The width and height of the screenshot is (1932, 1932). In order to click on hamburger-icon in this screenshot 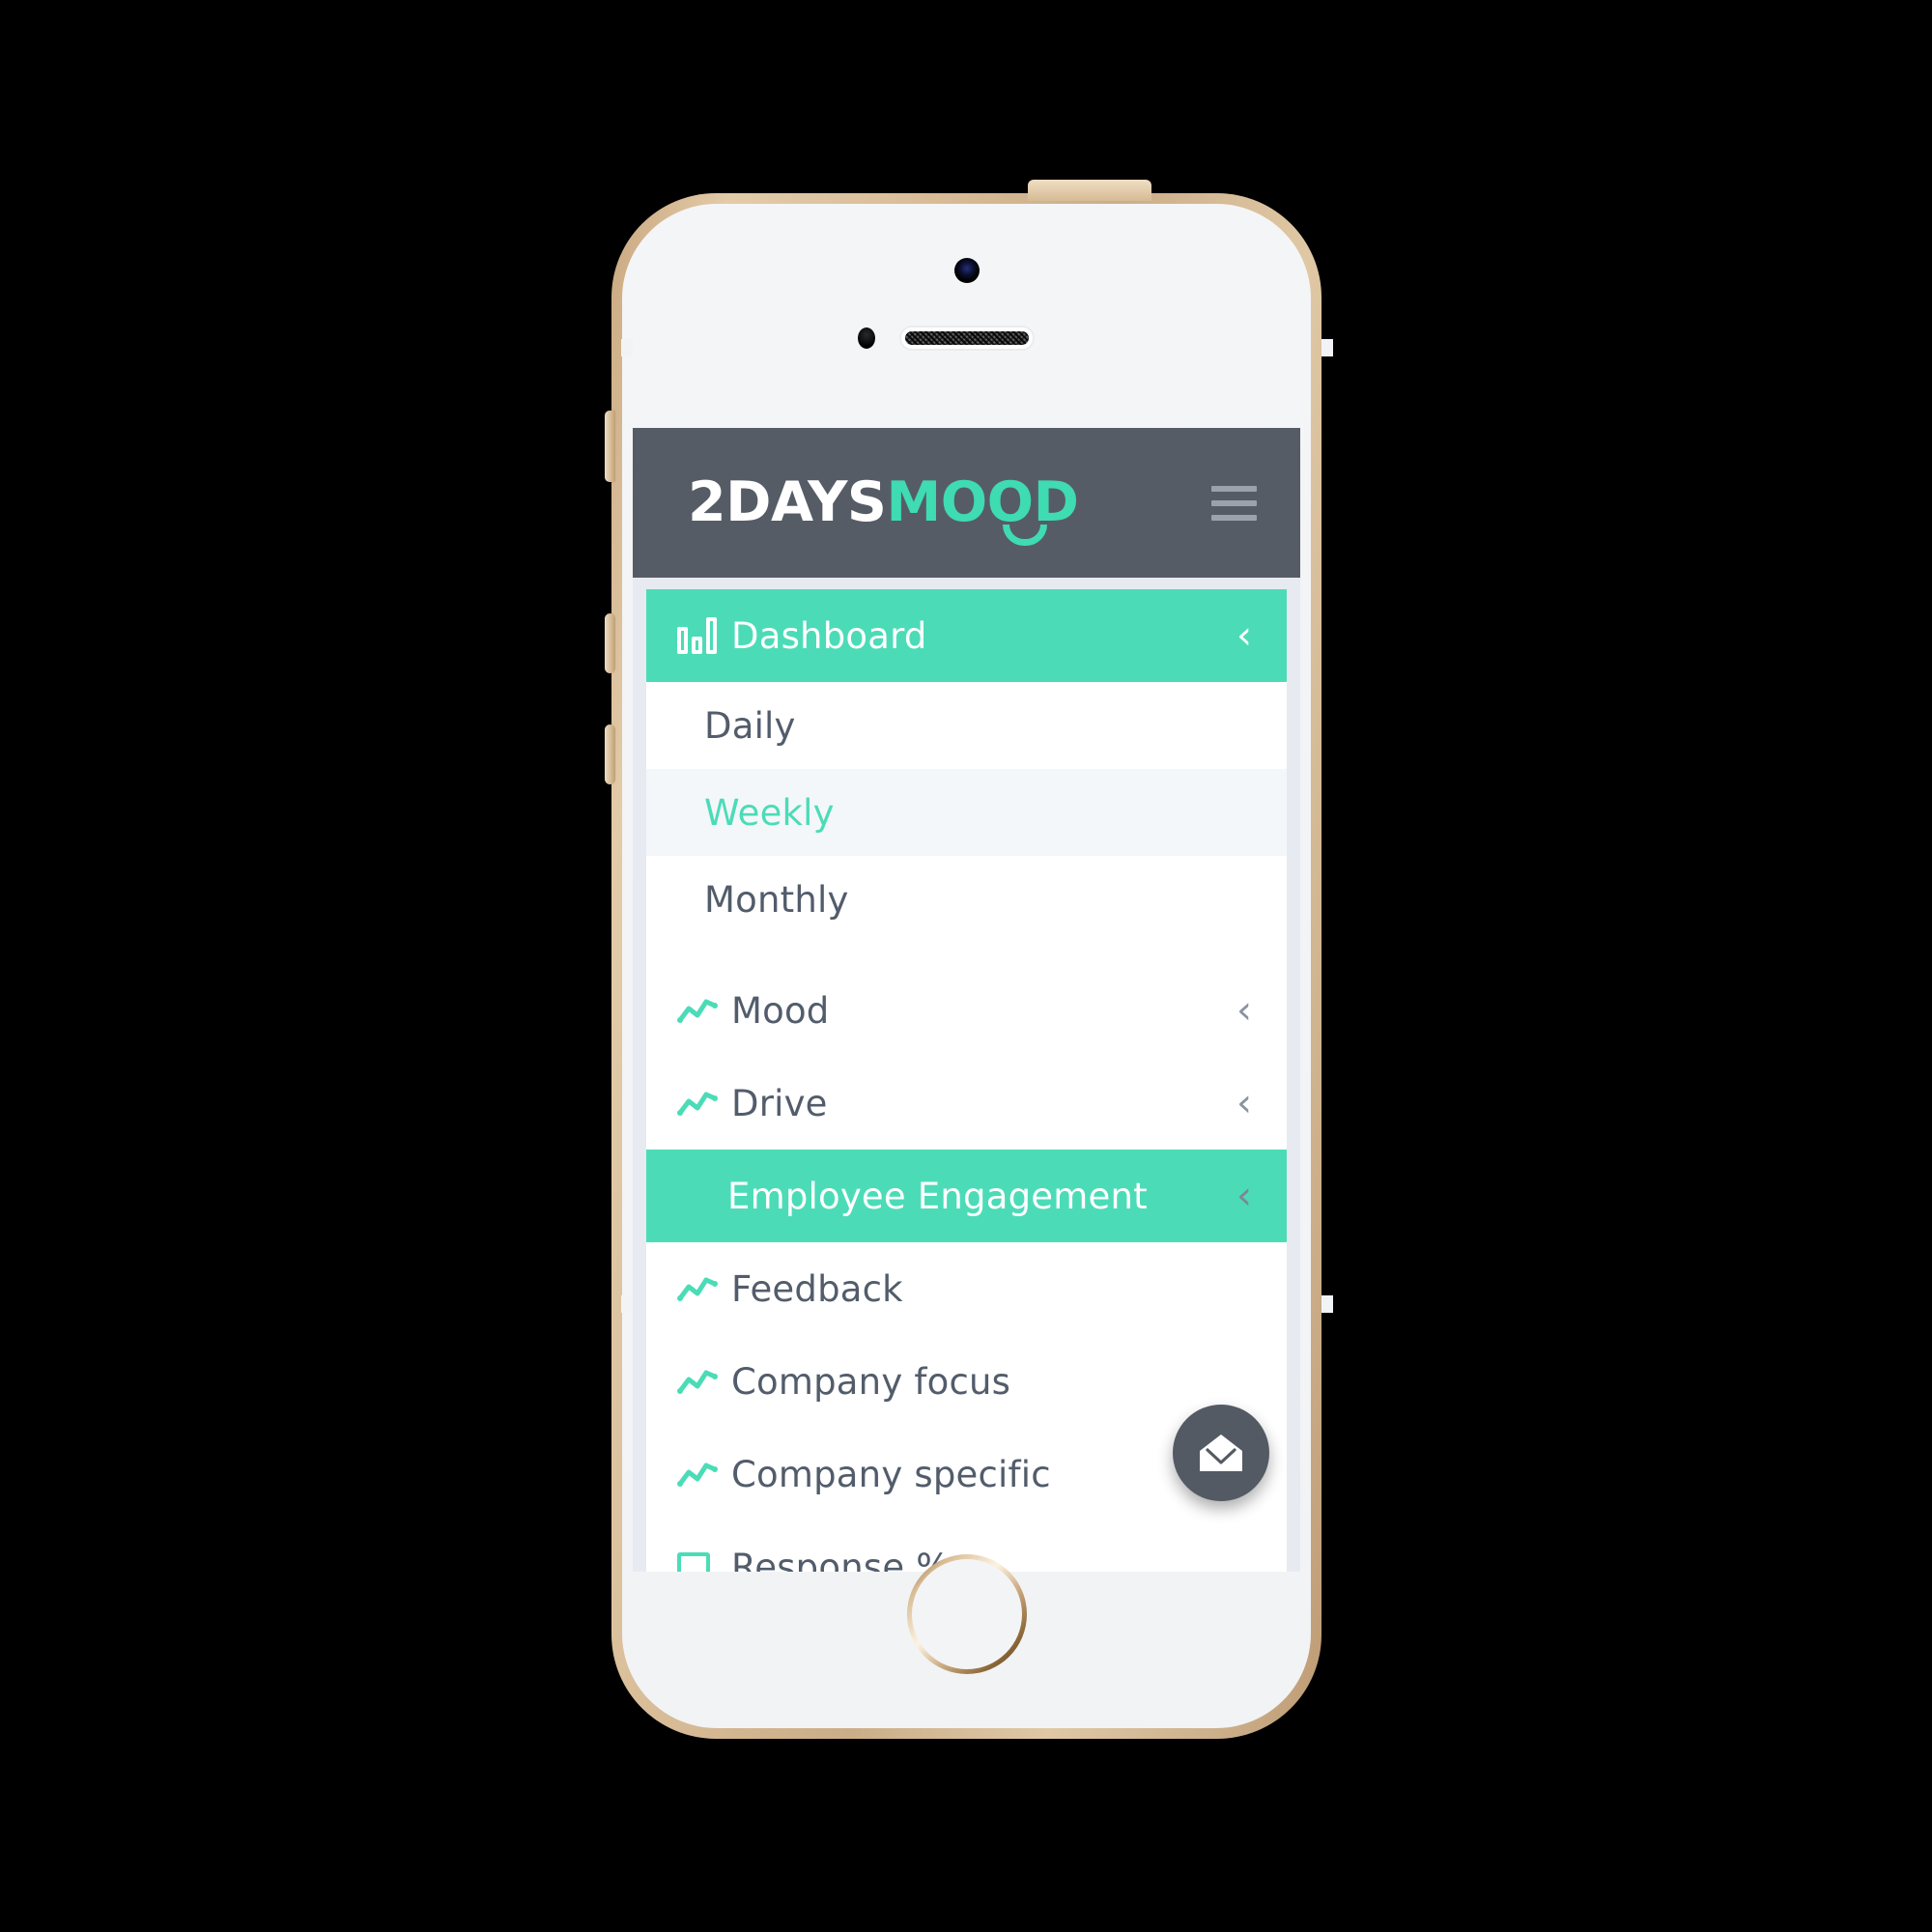, I will do `click(1234, 503)`.